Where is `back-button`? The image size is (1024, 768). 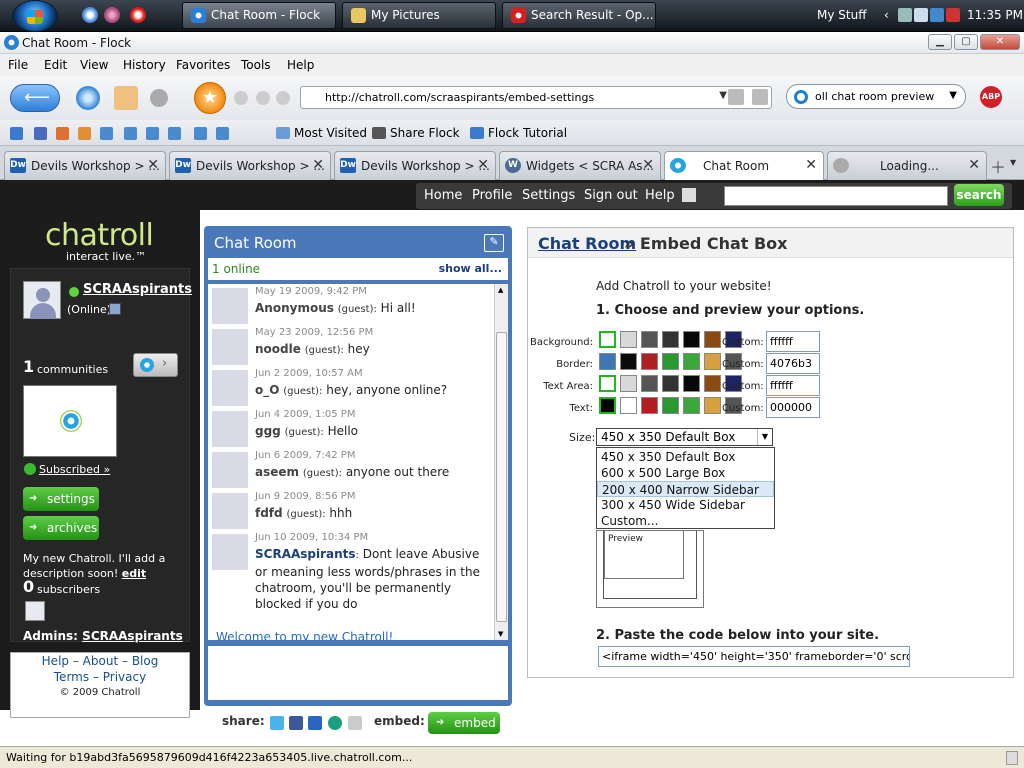
back-button is located at coordinates (35, 98).